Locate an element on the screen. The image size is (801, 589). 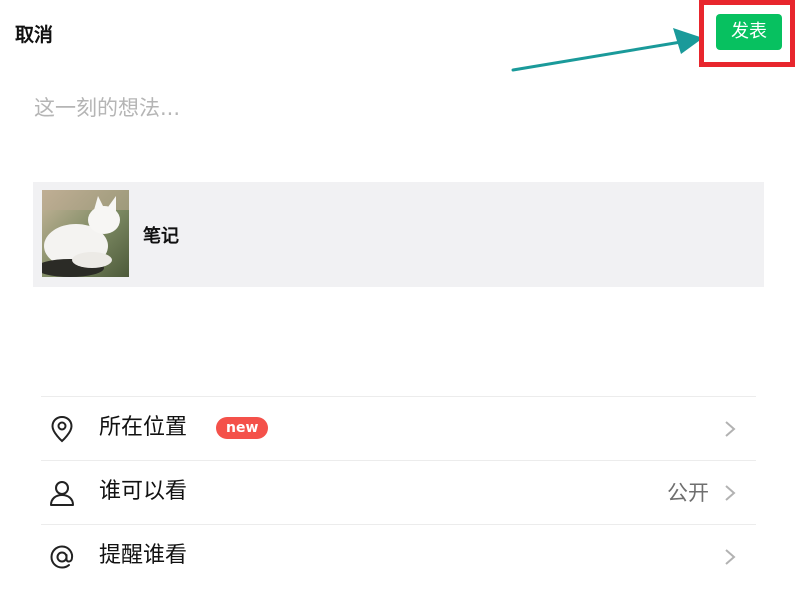
option-location: 所在位置 new is located at coordinates (398, 428).